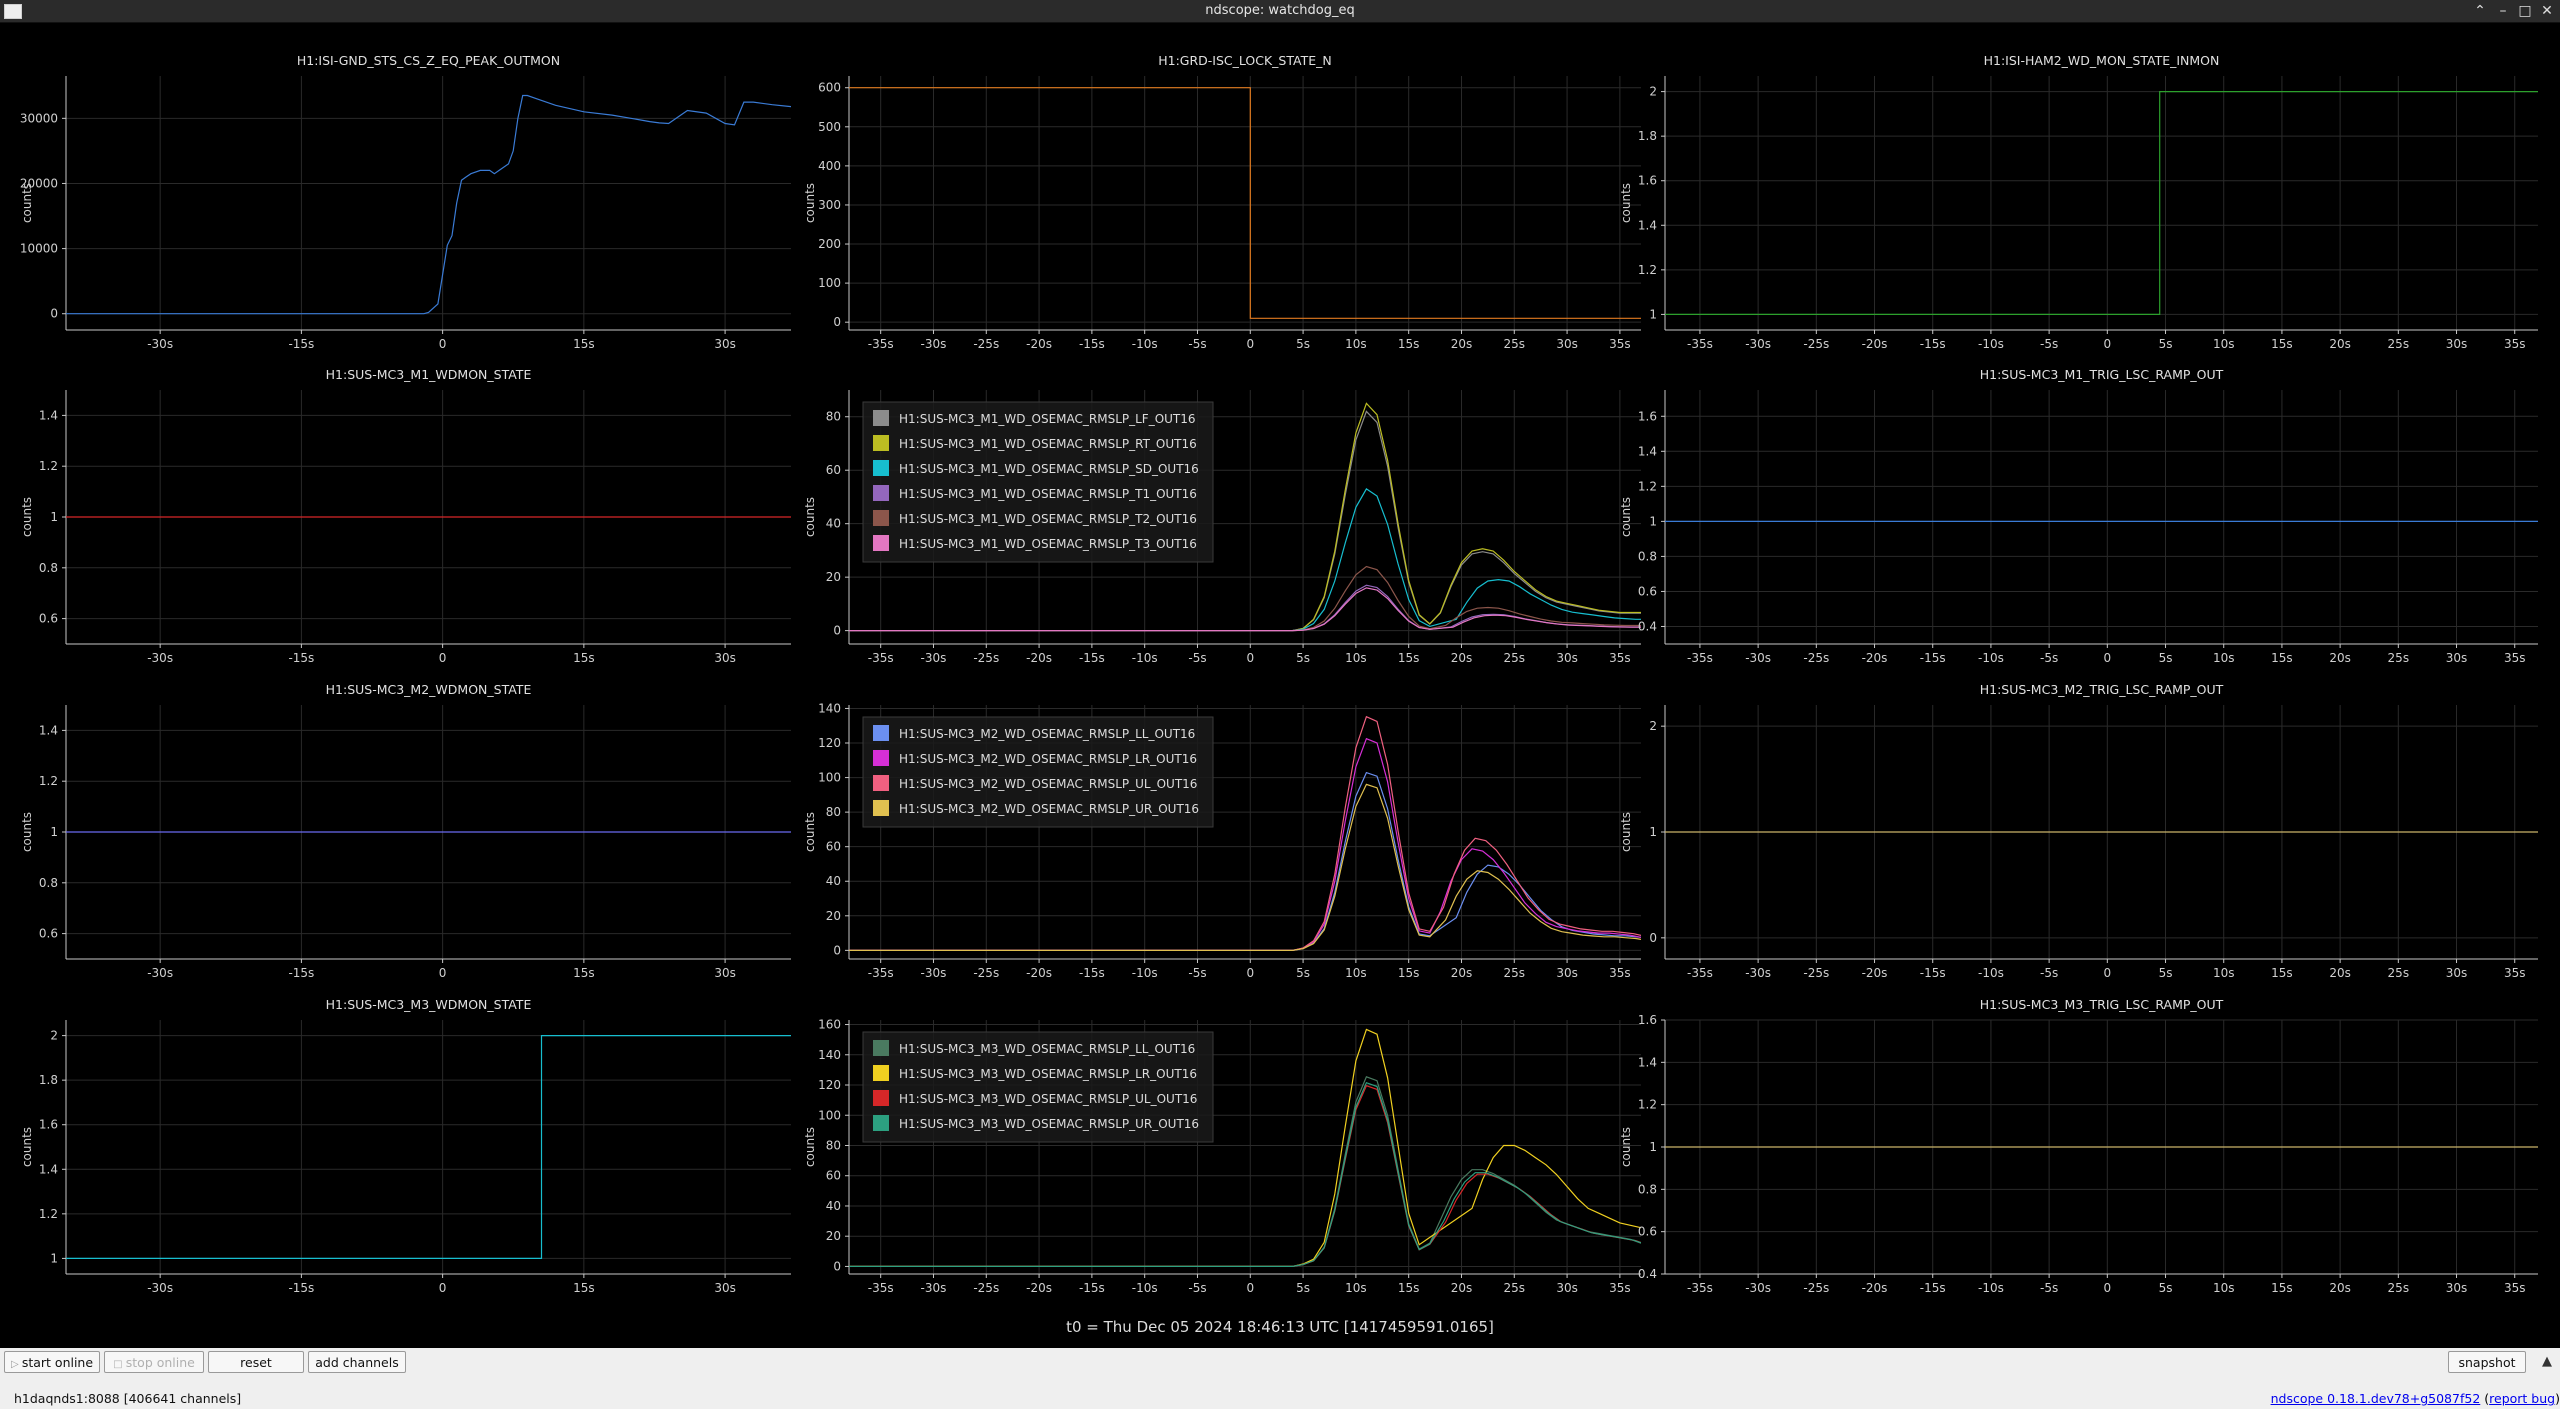 Image resolution: width=2560 pixels, height=1409 pixels. I want to click on y-tick-label: 0.8, so click(48, 883).